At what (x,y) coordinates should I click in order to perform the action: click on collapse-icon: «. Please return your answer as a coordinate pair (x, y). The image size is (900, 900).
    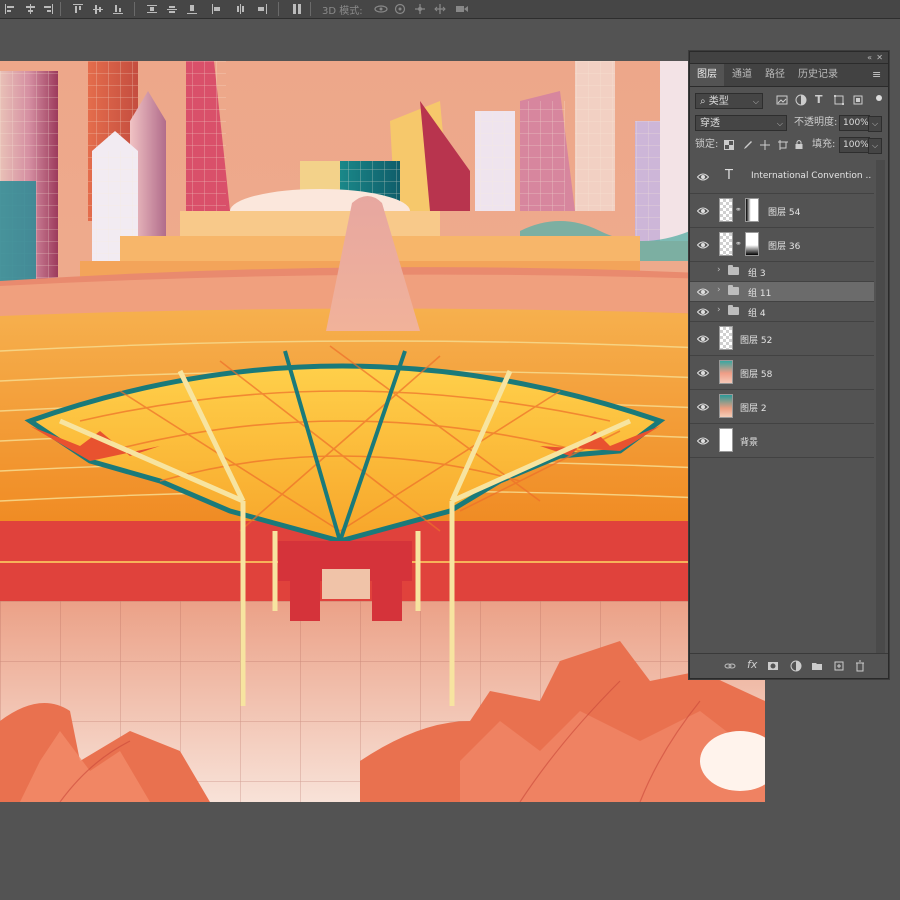
    Looking at the image, I should click on (869, 57).